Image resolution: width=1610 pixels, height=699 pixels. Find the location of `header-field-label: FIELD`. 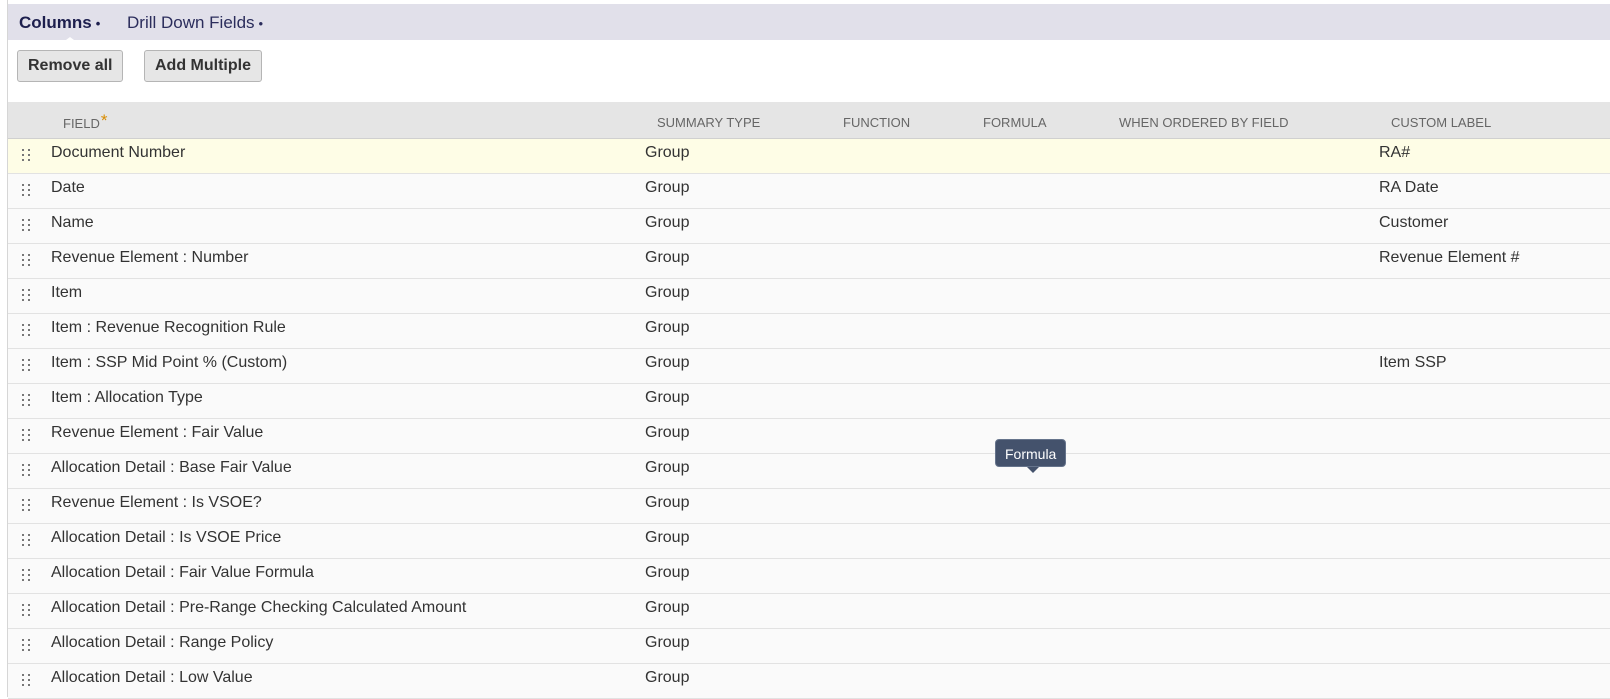

header-field-label: FIELD is located at coordinates (81, 123).